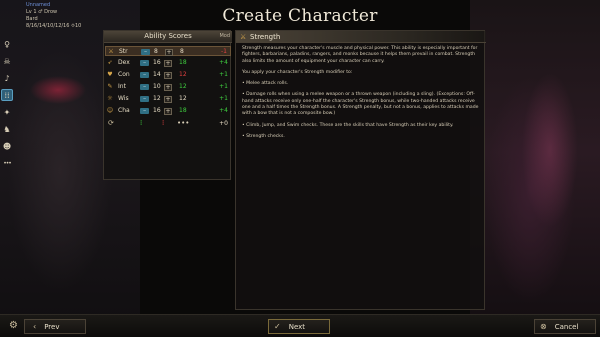 This screenshot has height=337, width=600. I want to click on gender-step-icon: ♀, so click(7, 44).